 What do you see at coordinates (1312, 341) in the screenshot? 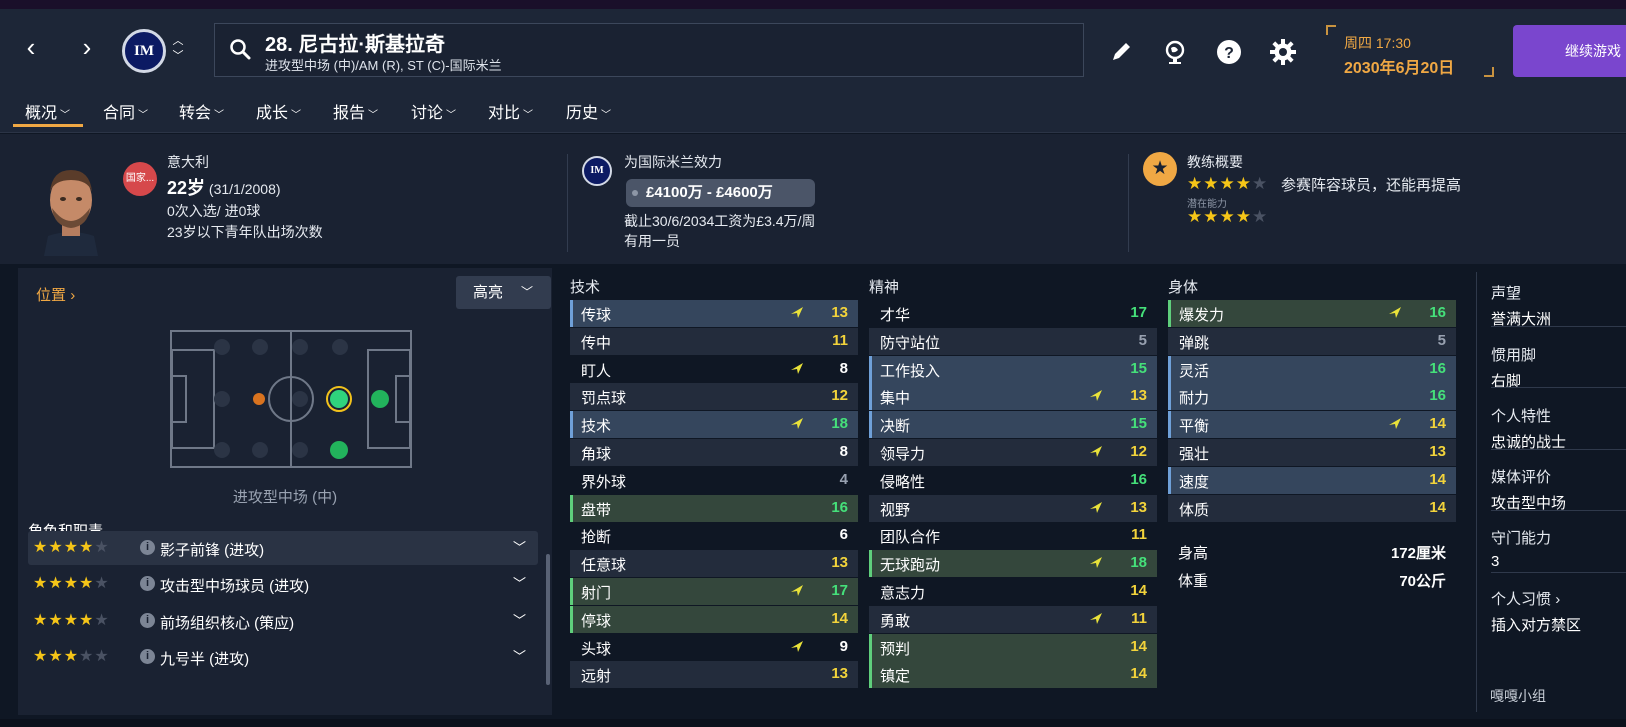
I see `attribute-row: 弹跳 5` at bounding box center [1312, 341].